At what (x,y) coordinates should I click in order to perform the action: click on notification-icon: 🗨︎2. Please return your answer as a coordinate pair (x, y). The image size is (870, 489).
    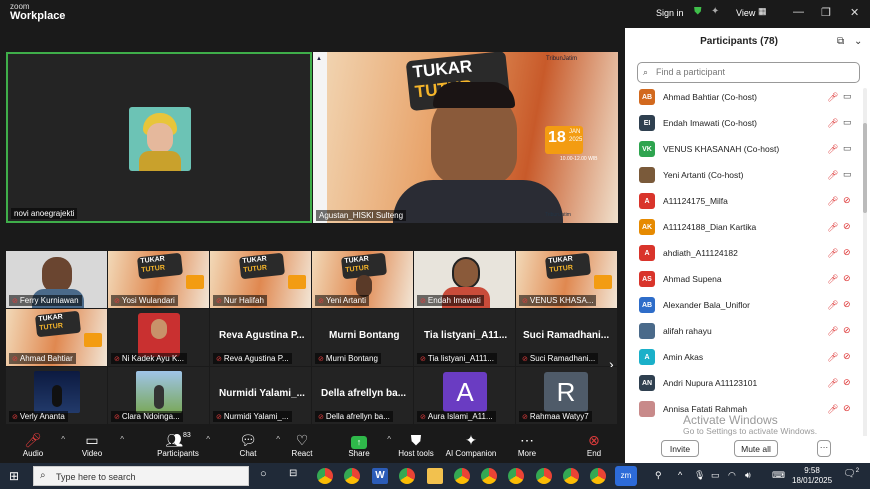
    Looking at the image, I should click on (851, 473).